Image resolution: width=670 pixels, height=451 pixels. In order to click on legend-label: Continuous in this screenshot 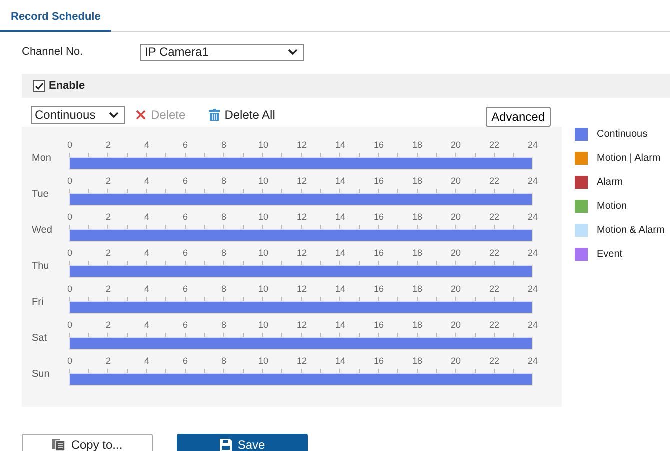, I will do `click(622, 134)`.